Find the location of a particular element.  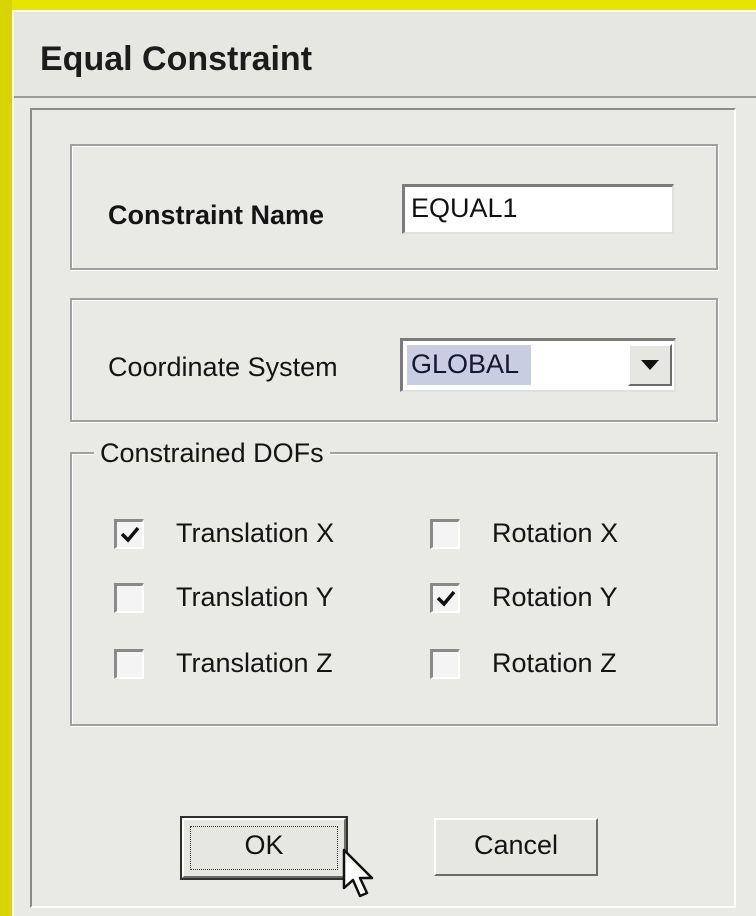

checkbox-rotation-y: Rotation Y is located at coordinates (524, 597).